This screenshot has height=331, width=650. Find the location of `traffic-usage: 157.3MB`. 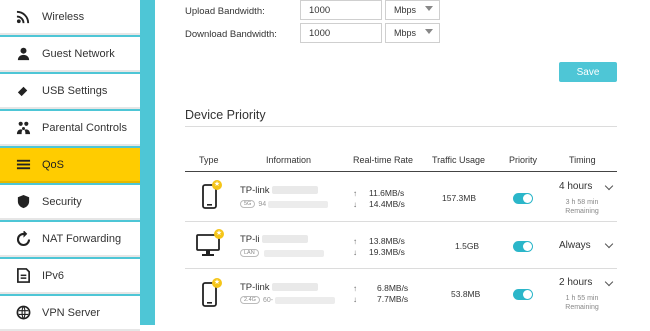

traffic-usage: 157.3MB is located at coordinates (459, 198).